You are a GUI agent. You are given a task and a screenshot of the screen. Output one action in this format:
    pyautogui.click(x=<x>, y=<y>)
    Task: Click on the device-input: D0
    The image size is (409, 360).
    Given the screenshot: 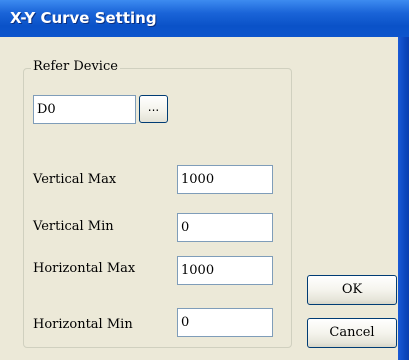 What is the action you would take?
    pyautogui.click(x=84, y=109)
    